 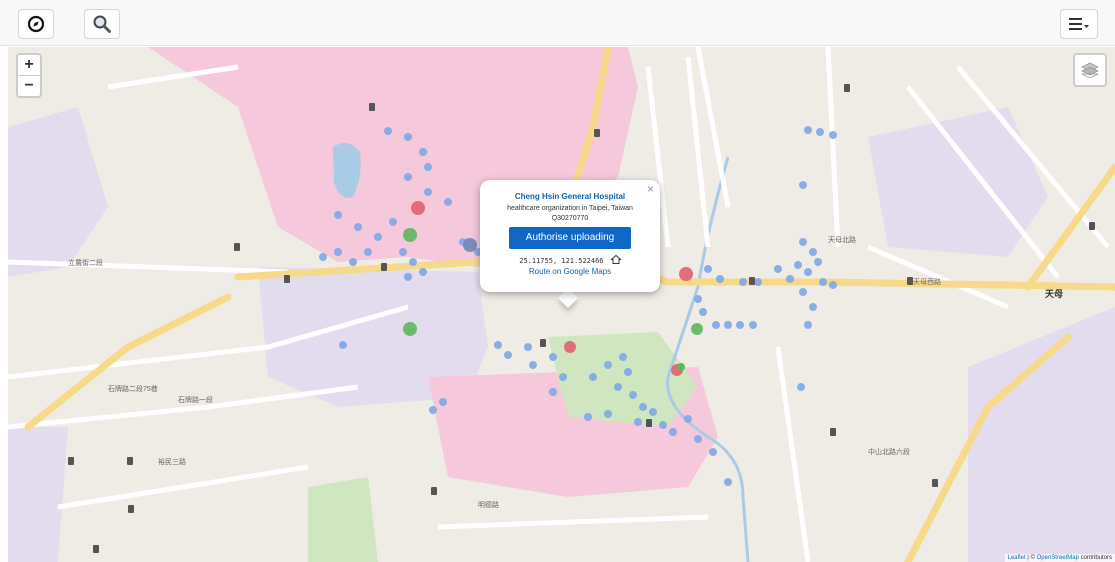 I want to click on map-attribution: Leaflet | © OpenStreetMap contributors, so click(x=1059, y=558).